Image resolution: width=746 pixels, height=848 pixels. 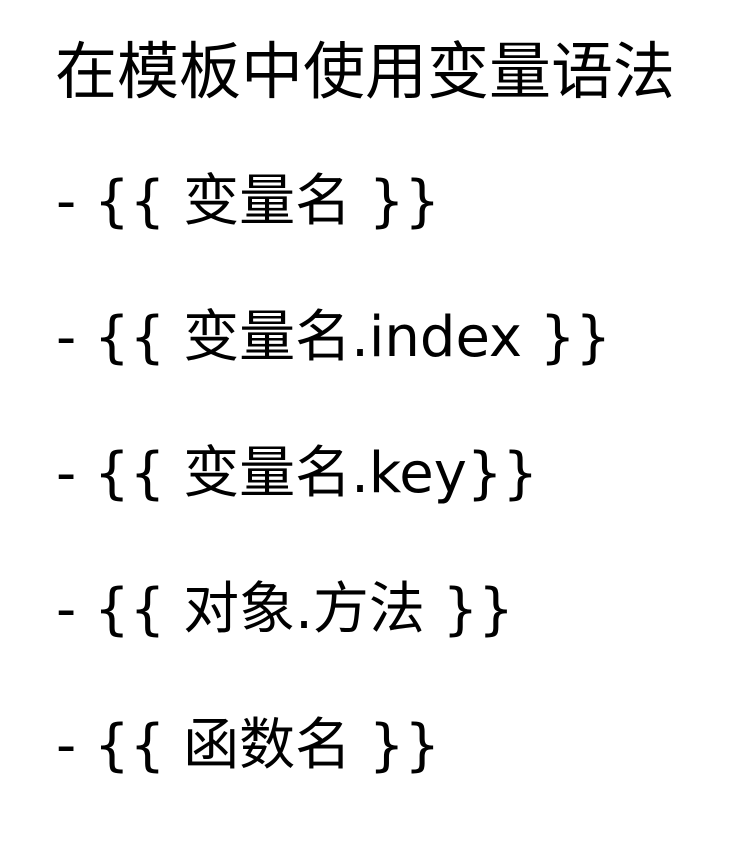 What do you see at coordinates (365, 71) in the screenshot?
I see `page-title: 在模板中使用变量语法` at bounding box center [365, 71].